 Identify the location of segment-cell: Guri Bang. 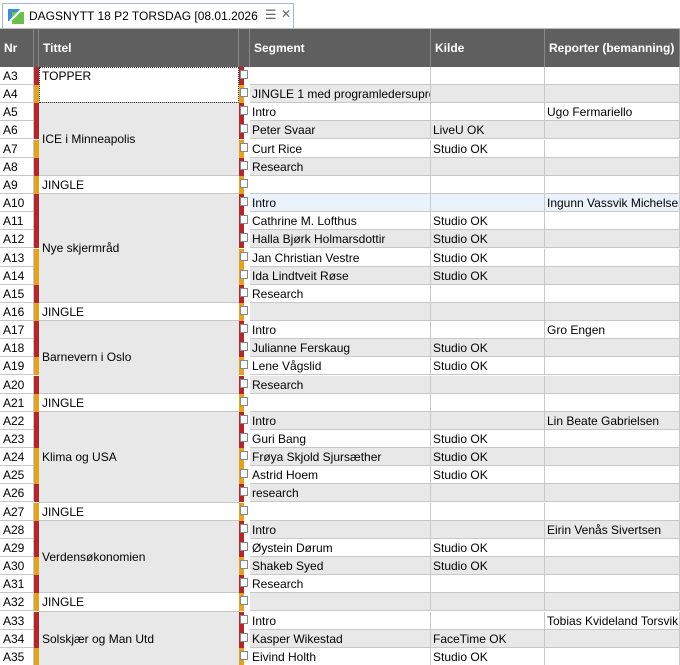
(340, 439).